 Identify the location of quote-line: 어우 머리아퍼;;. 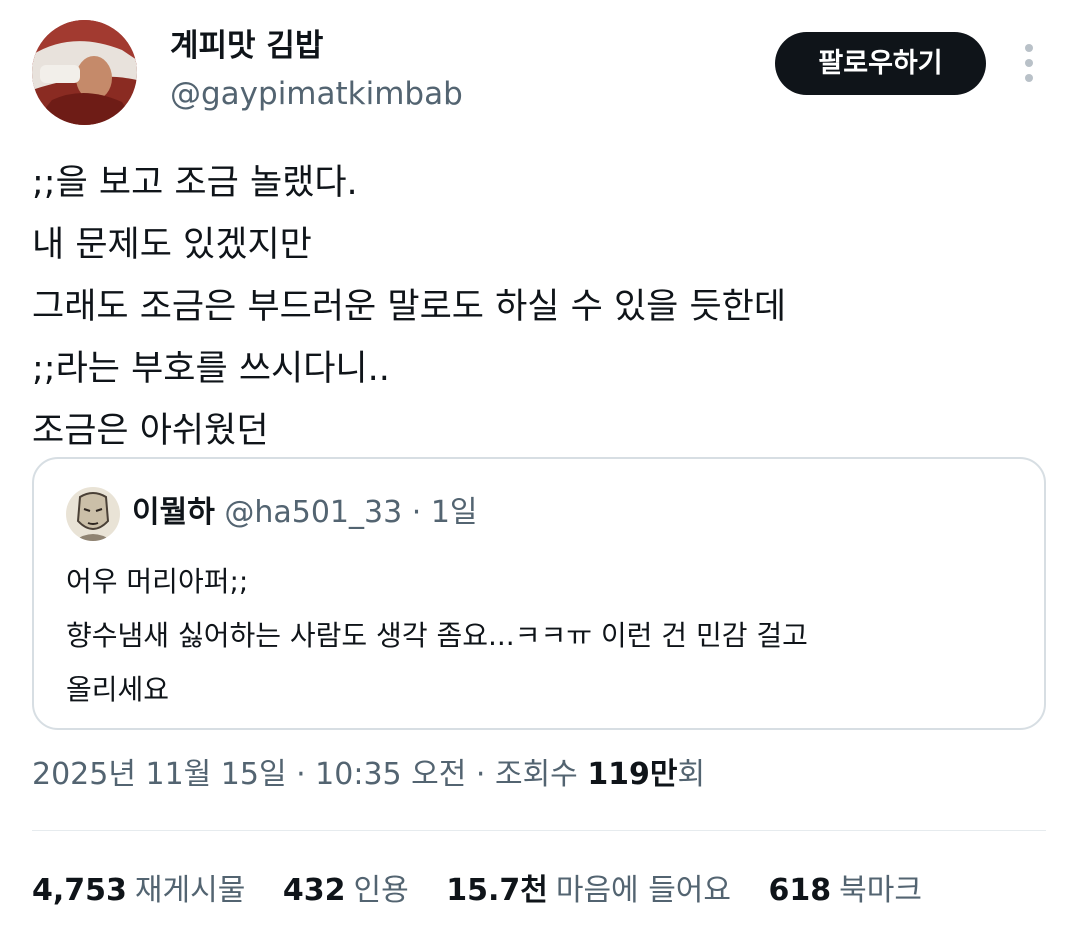
(157, 581).